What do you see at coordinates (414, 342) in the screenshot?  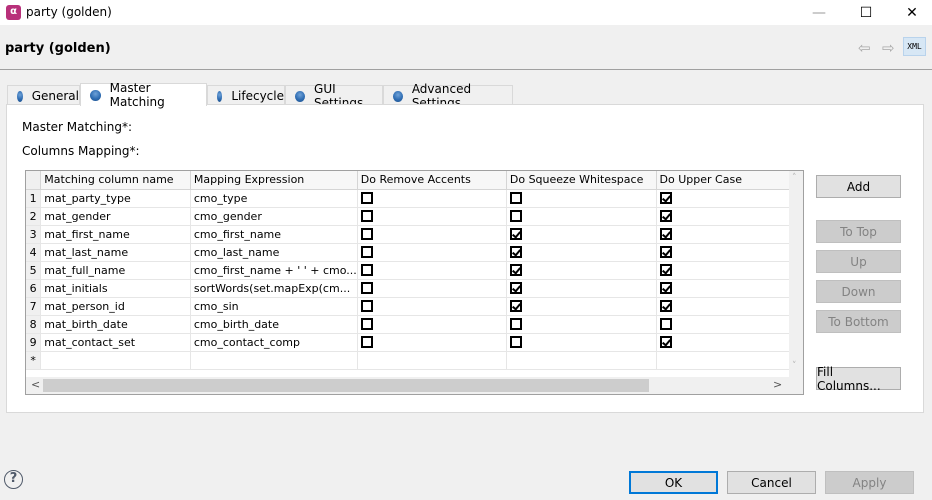 I see `table-row: 9 mat_contact_set cmo_contact_comp` at bounding box center [414, 342].